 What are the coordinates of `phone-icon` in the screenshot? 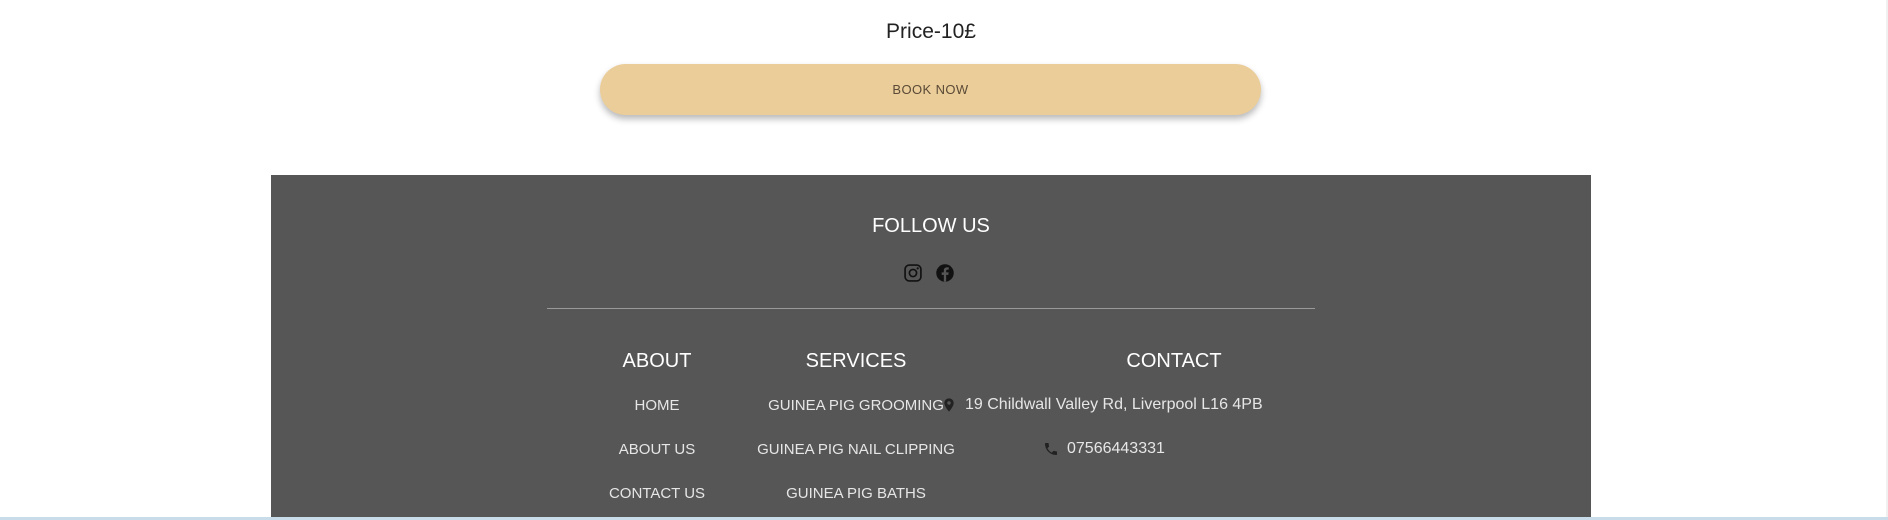 It's located at (1051, 449).